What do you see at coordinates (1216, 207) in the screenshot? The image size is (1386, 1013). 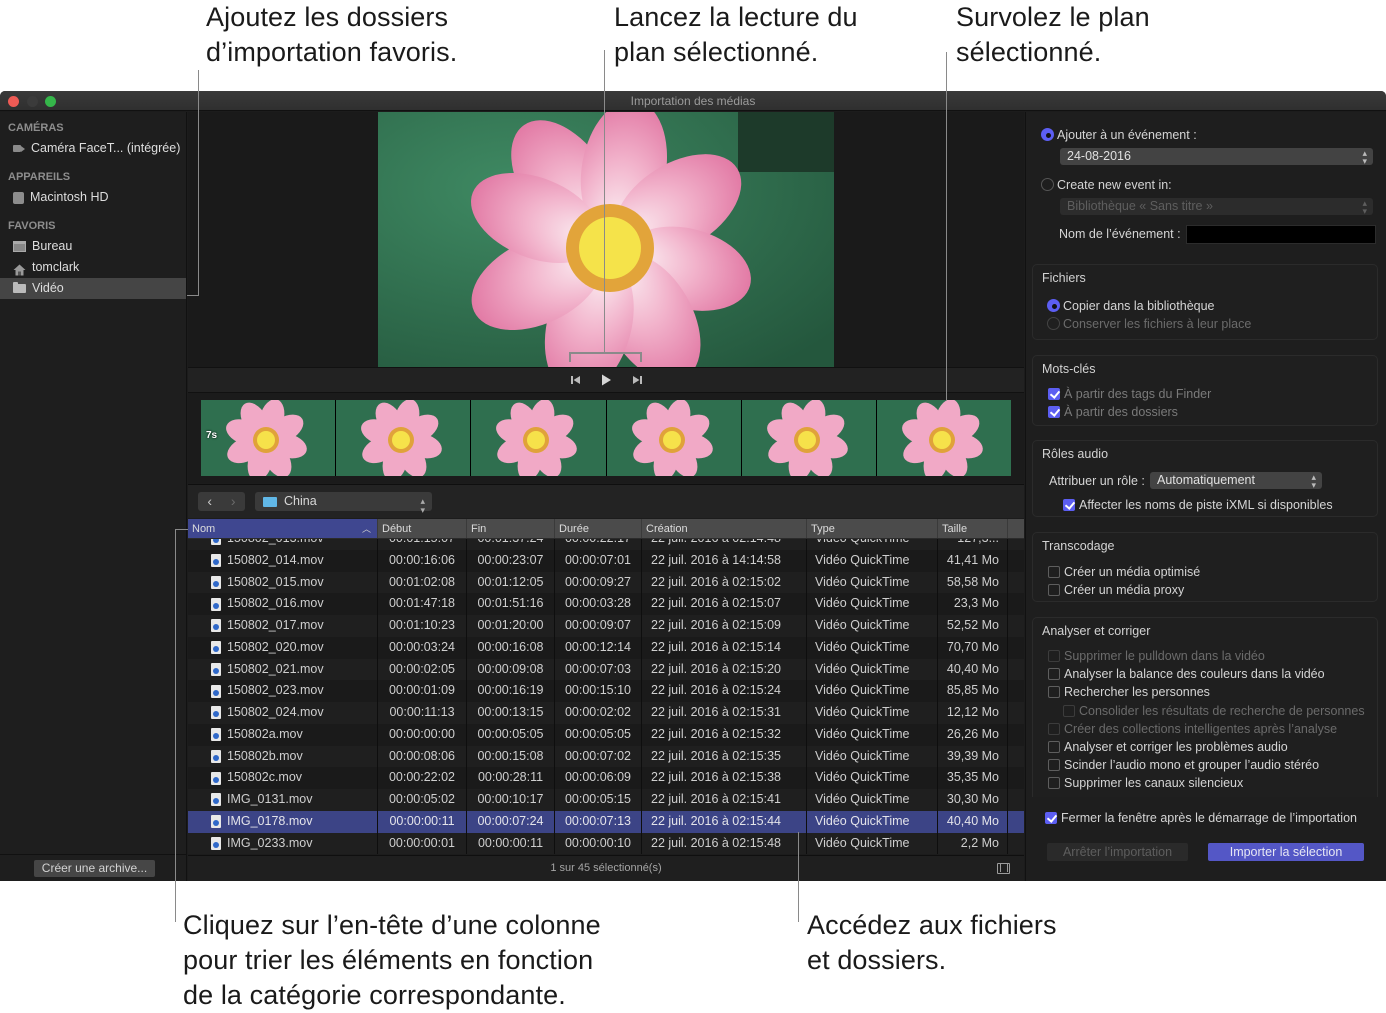 I see `library-popup: Bibliothèque « Sans titre » ▴ ▾` at bounding box center [1216, 207].